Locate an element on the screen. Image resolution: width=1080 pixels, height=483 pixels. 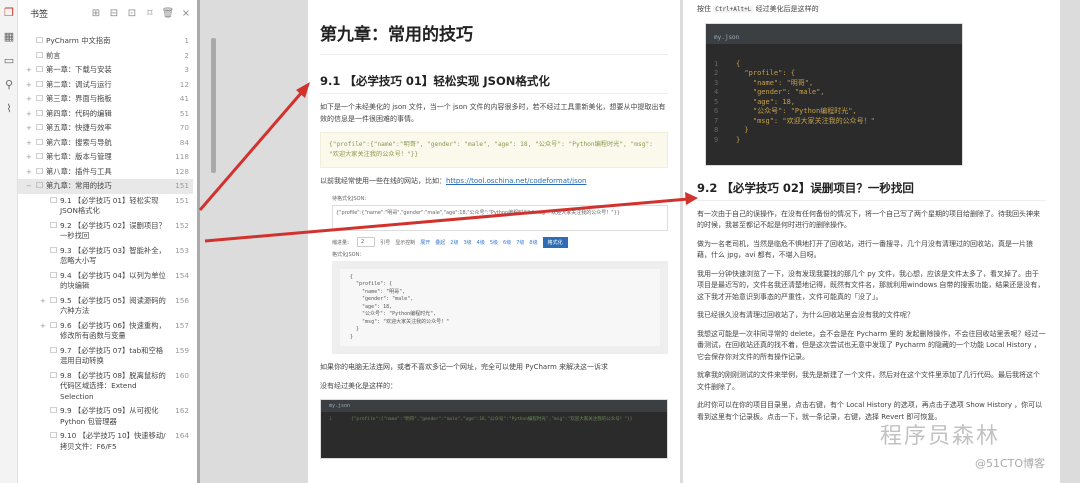
watermark: 程序员森林 is located at coordinates (940, 436).